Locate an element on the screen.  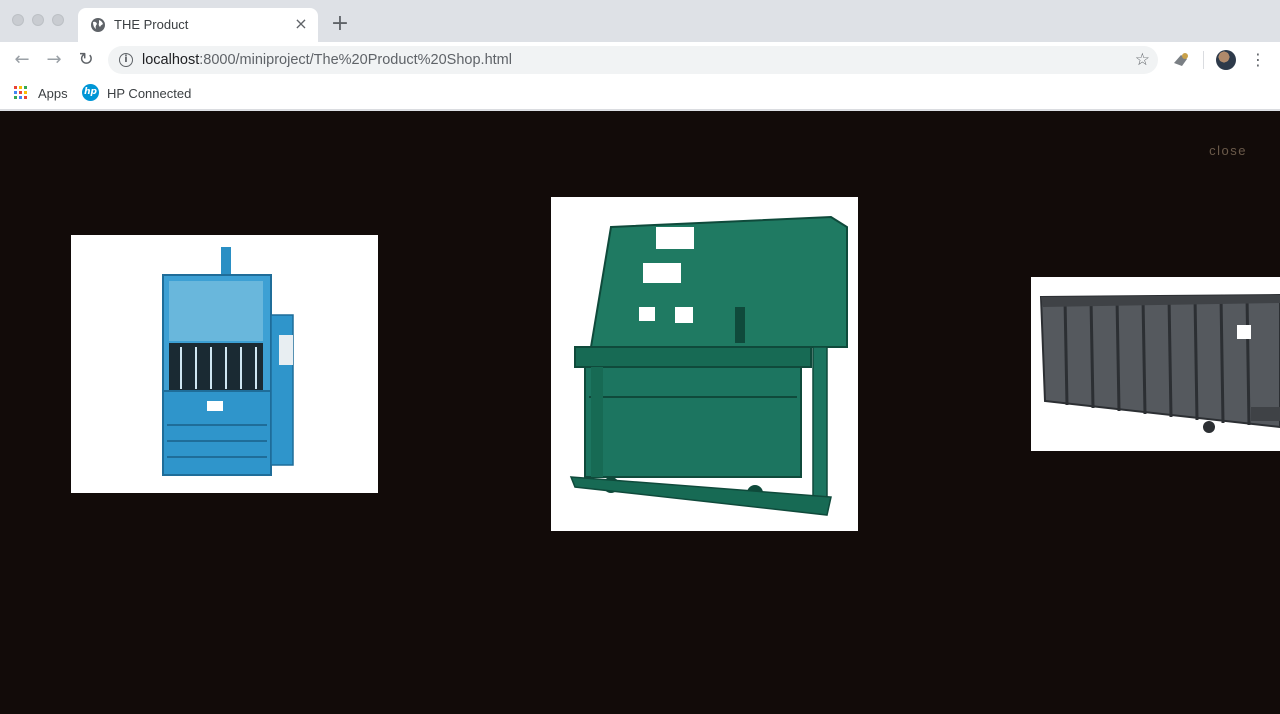
gallery-slide-compactor is located at coordinates (704, 364).